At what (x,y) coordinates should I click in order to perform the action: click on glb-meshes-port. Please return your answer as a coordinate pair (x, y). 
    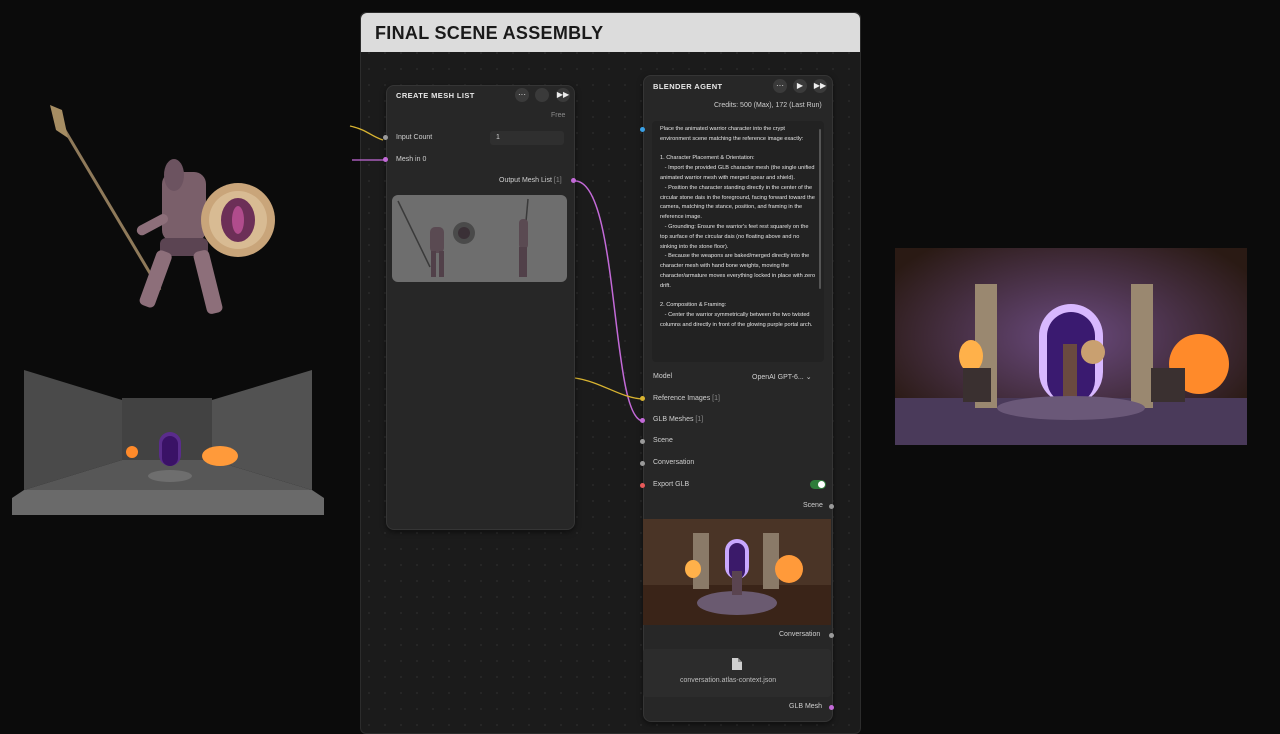
    Looking at the image, I should click on (642, 420).